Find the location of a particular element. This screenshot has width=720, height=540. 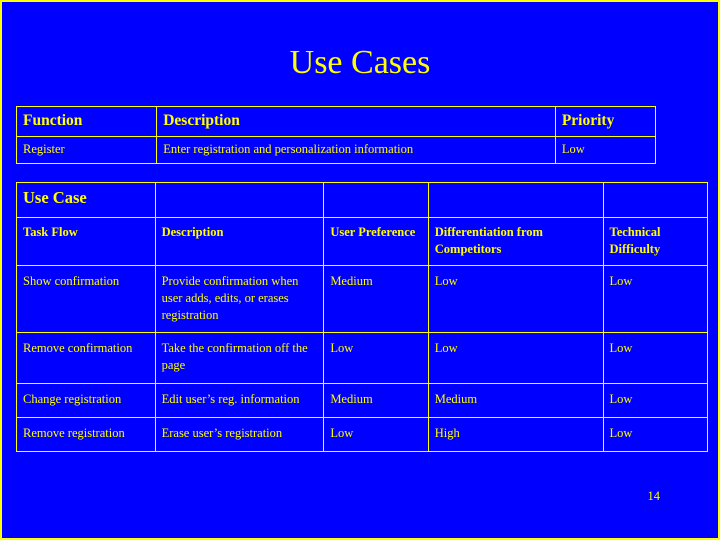

use-case-band-row: Use Case is located at coordinates (362, 200).